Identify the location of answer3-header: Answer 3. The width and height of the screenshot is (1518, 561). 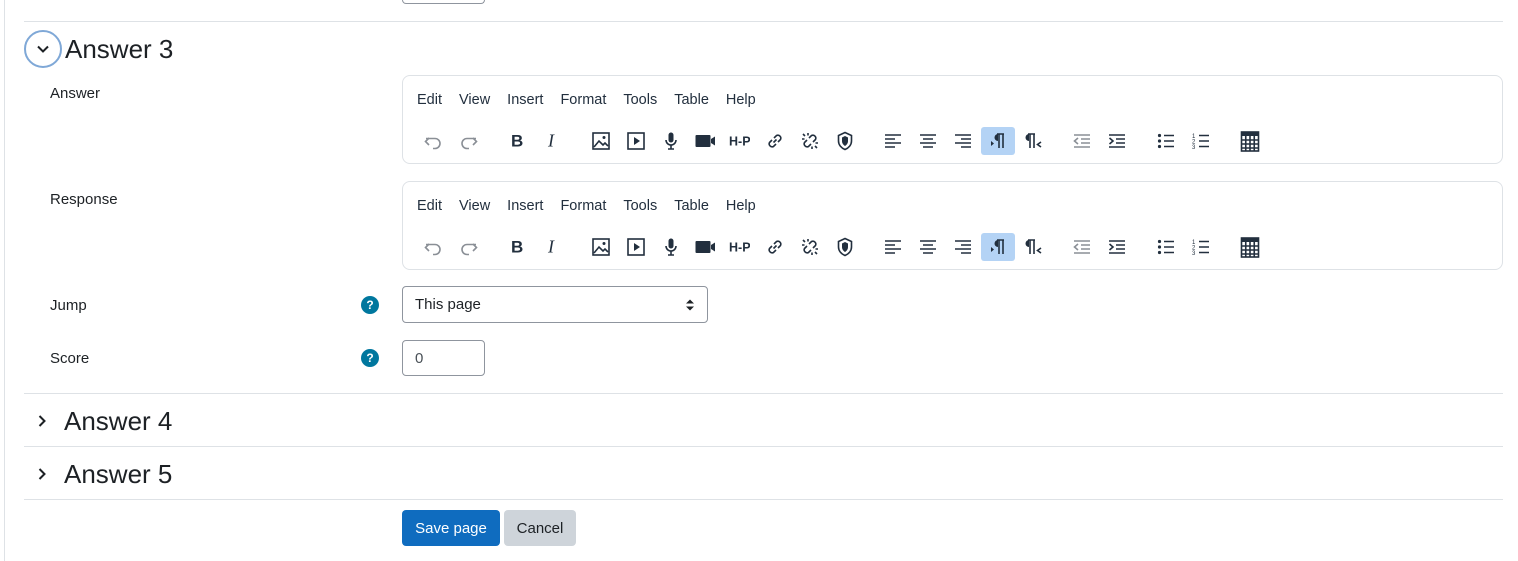
(98, 49).